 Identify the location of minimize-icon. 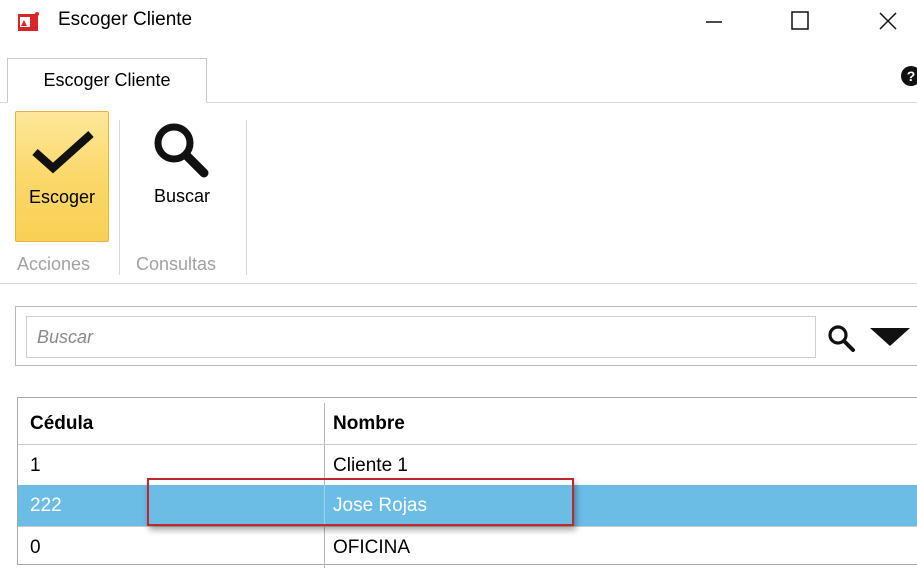
(714, 22).